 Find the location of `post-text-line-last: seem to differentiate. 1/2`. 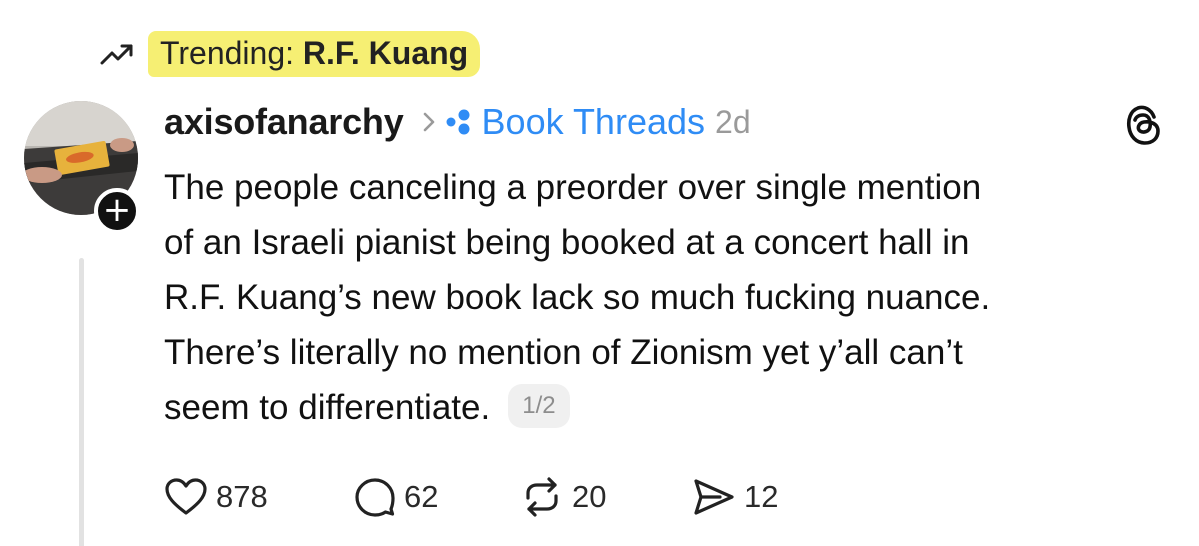

post-text-line-last: seem to differentiate. 1/2 is located at coordinates (669, 407).